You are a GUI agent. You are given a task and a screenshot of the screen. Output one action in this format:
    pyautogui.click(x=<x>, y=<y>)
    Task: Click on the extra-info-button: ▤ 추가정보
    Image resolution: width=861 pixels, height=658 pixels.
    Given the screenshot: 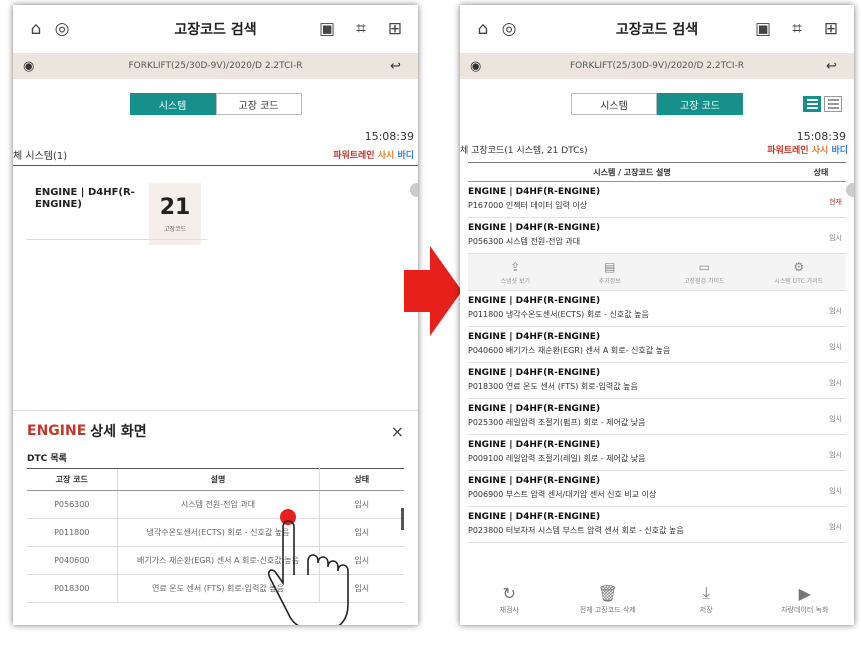 What is the action you would take?
    pyautogui.click(x=610, y=272)
    